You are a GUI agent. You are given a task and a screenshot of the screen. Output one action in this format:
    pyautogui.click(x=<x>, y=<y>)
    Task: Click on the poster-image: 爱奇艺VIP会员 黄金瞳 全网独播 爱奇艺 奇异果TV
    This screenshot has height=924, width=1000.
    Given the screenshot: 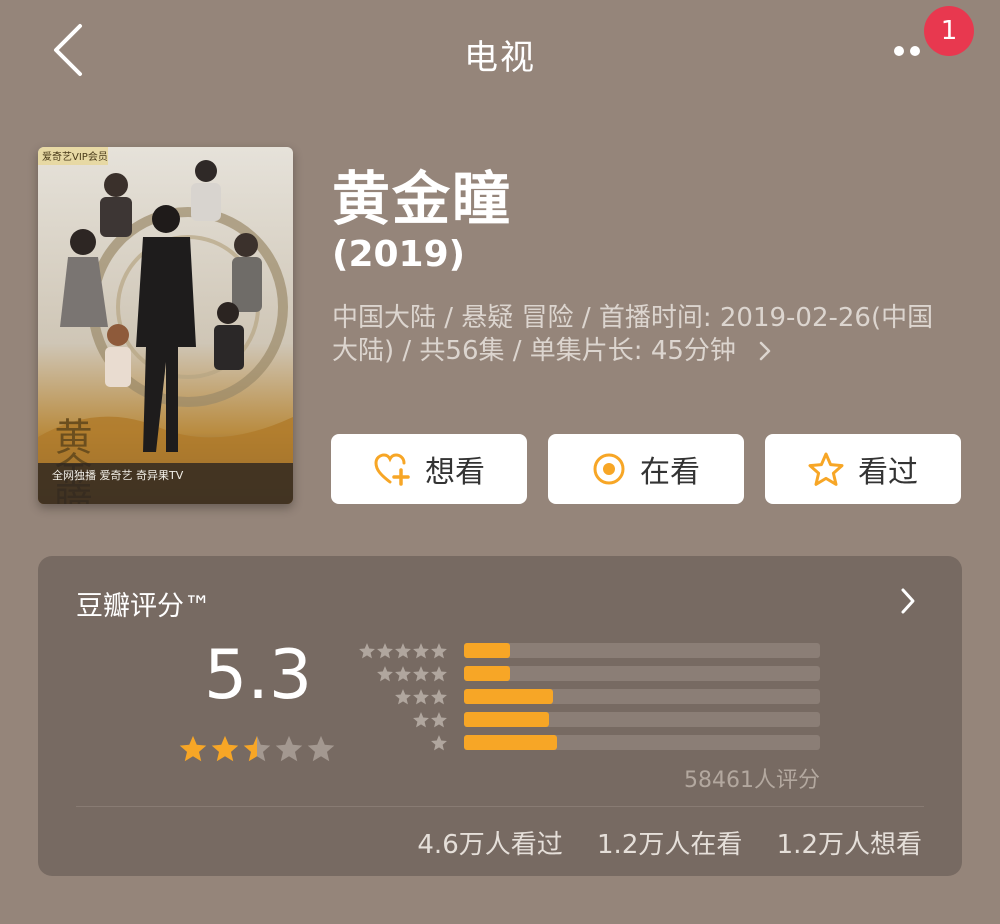 What is the action you would take?
    pyautogui.click(x=165, y=325)
    